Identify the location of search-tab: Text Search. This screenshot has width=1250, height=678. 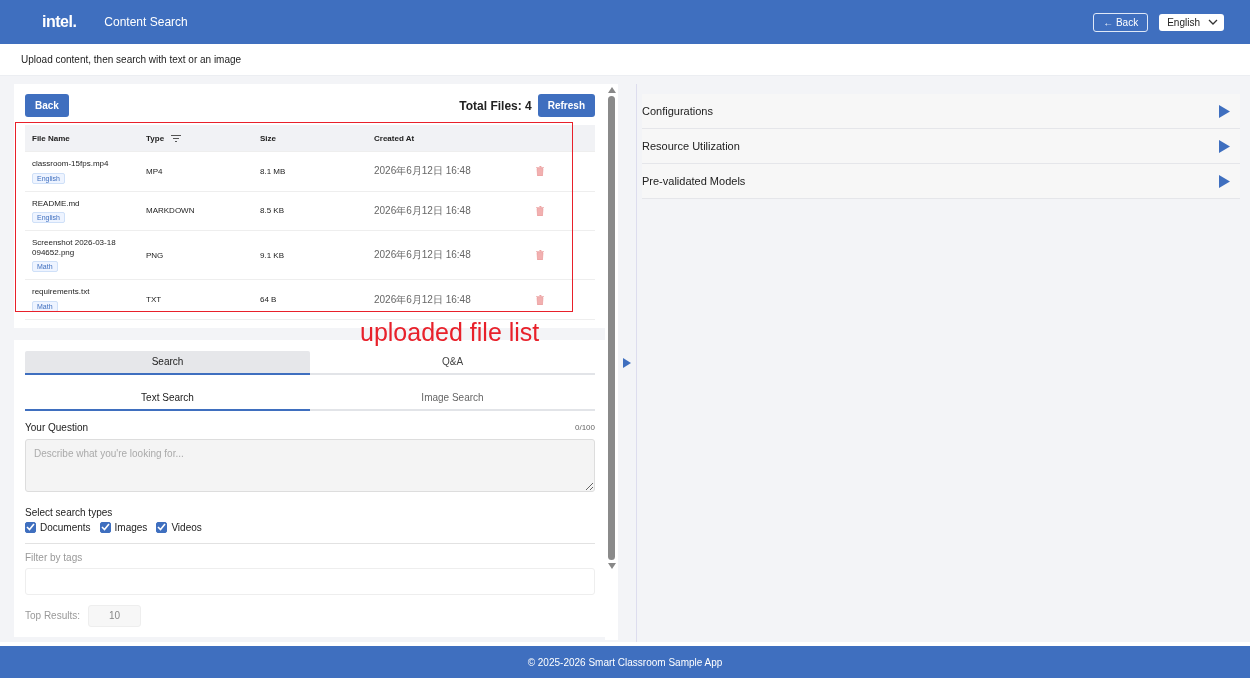
(167, 398).